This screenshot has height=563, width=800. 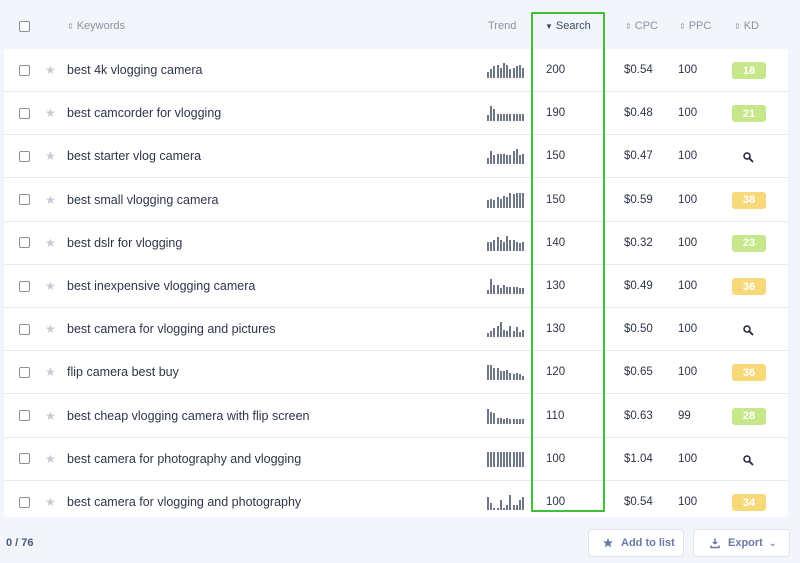 What do you see at coordinates (124, 243) in the screenshot?
I see `keyword-text: best dslr for vlogging` at bounding box center [124, 243].